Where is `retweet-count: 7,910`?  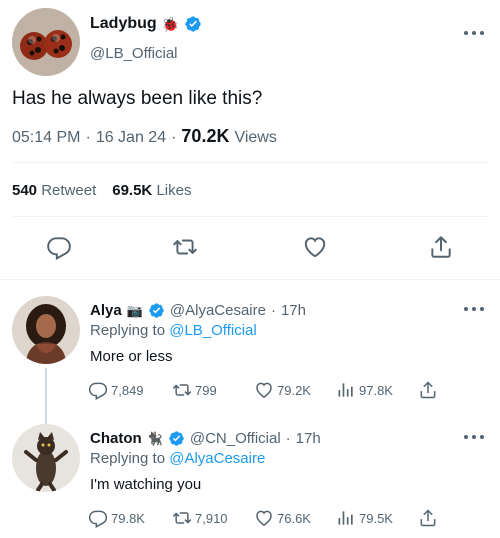
retweet-count: 7,910 is located at coordinates (211, 518).